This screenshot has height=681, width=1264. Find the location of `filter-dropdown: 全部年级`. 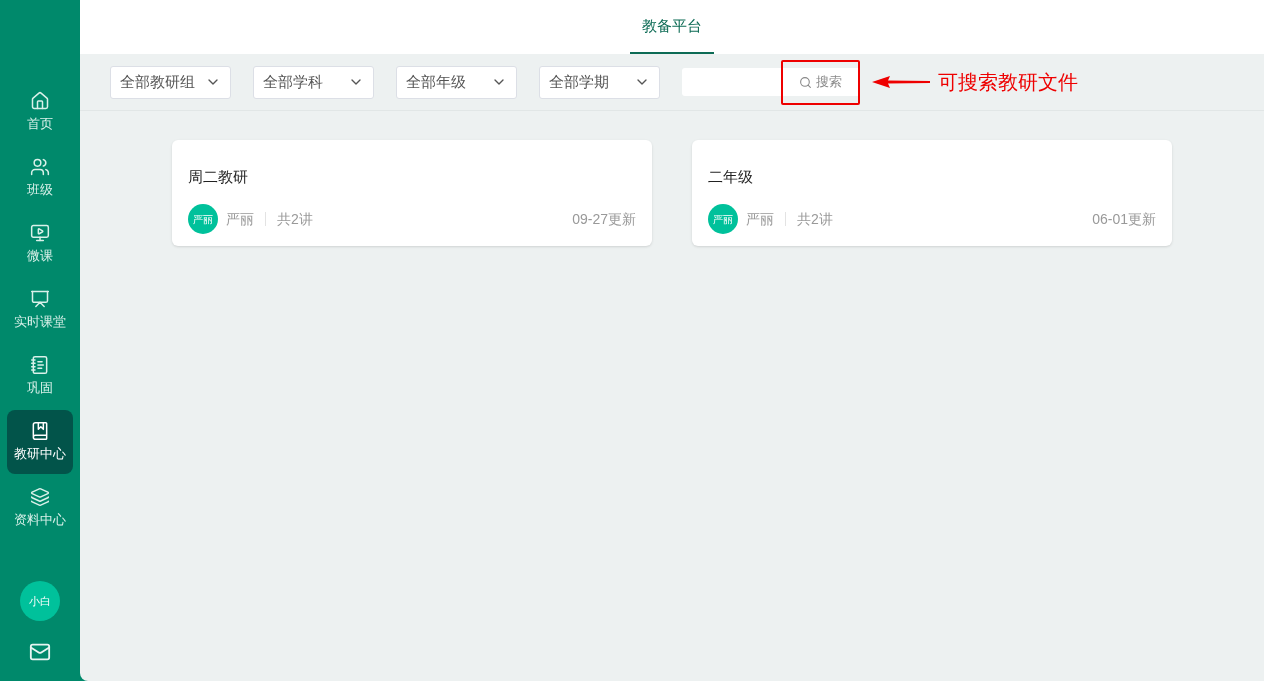

filter-dropdown: 全部年级 is located at coordinates (456, 82).